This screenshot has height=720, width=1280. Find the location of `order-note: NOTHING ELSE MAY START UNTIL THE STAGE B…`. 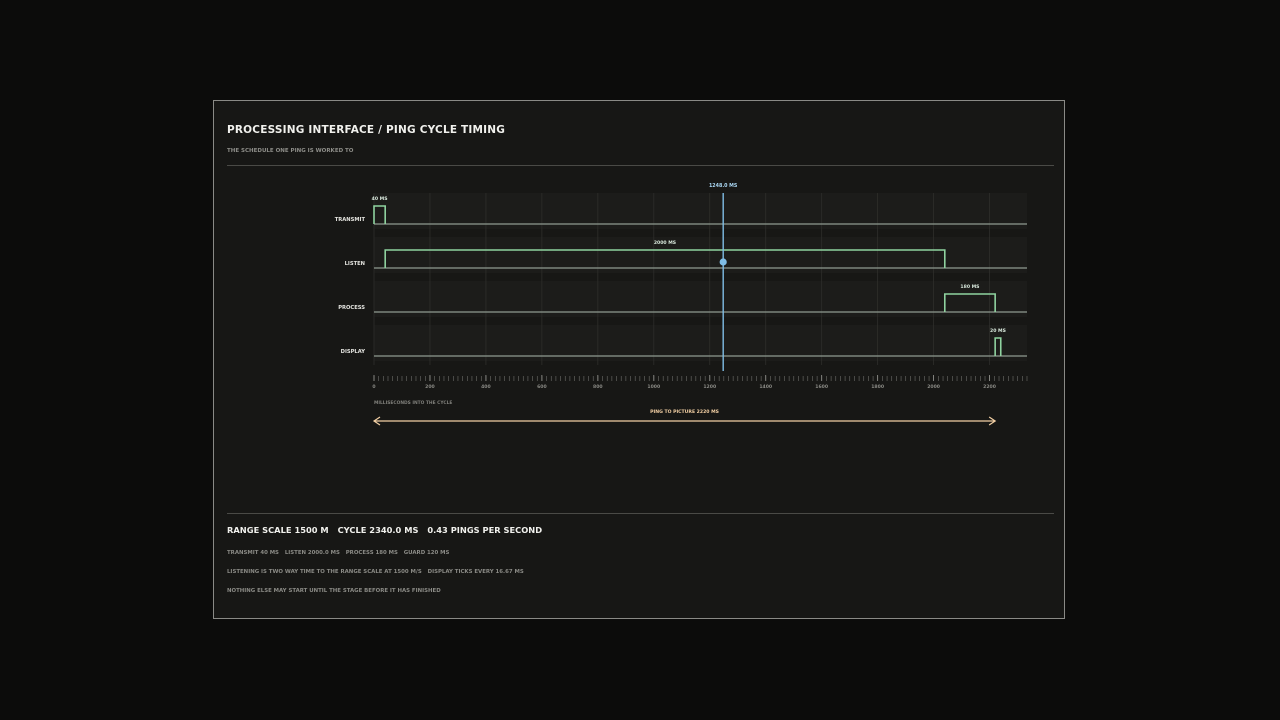

order-note: NOTHING ELSE MAY START UNTIL THE STAGE B… is located at coordinates (334, 591).